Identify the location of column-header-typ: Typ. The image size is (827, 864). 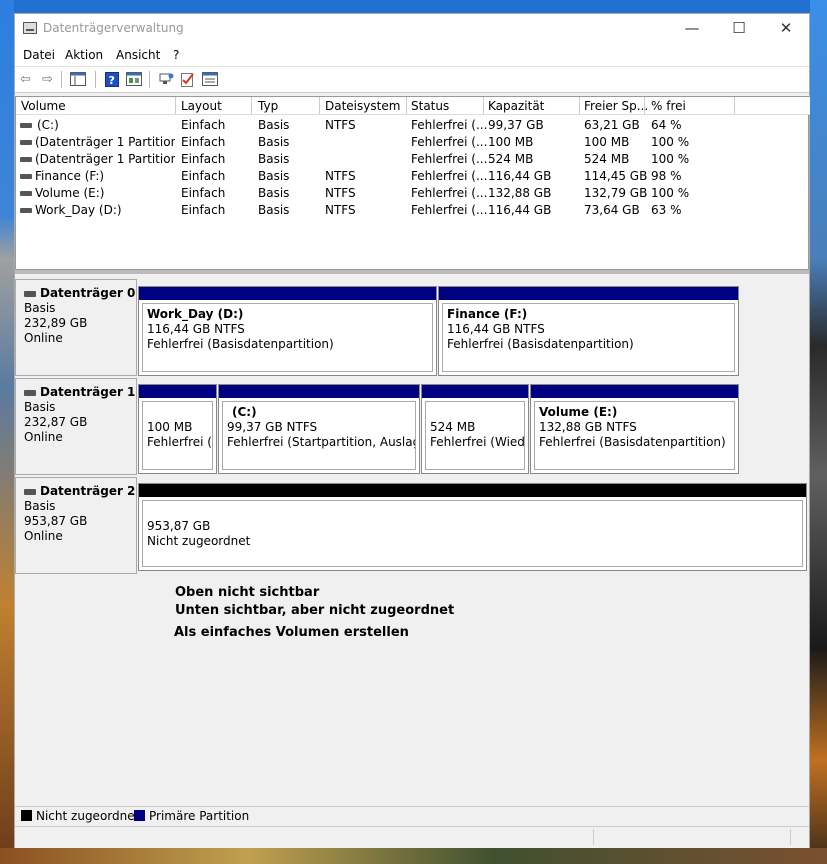
(268, 106).